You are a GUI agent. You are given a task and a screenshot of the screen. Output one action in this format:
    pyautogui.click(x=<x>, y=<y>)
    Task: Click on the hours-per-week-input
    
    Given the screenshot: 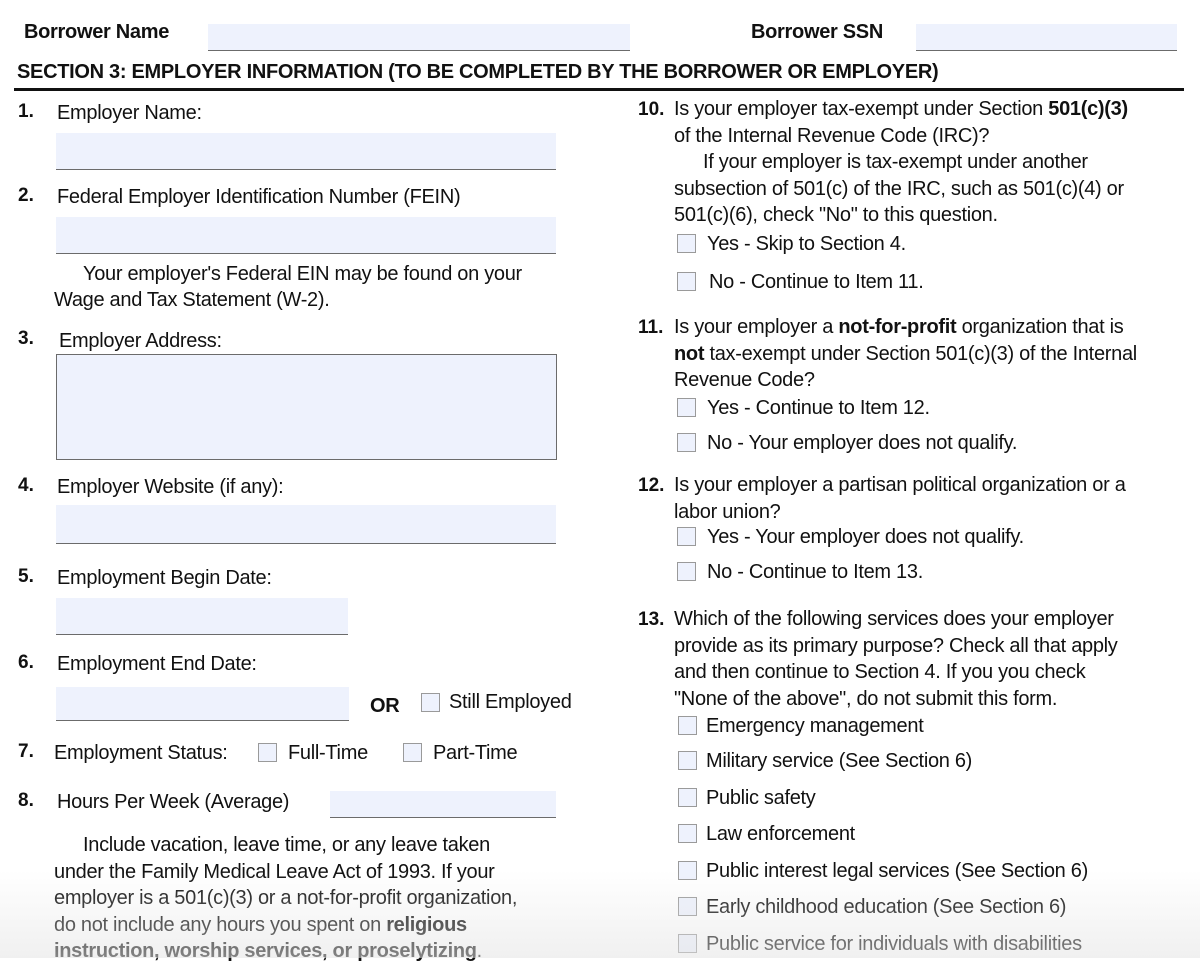 What is the action you would take?
    pyautogui.click(x=443, y=804)
    